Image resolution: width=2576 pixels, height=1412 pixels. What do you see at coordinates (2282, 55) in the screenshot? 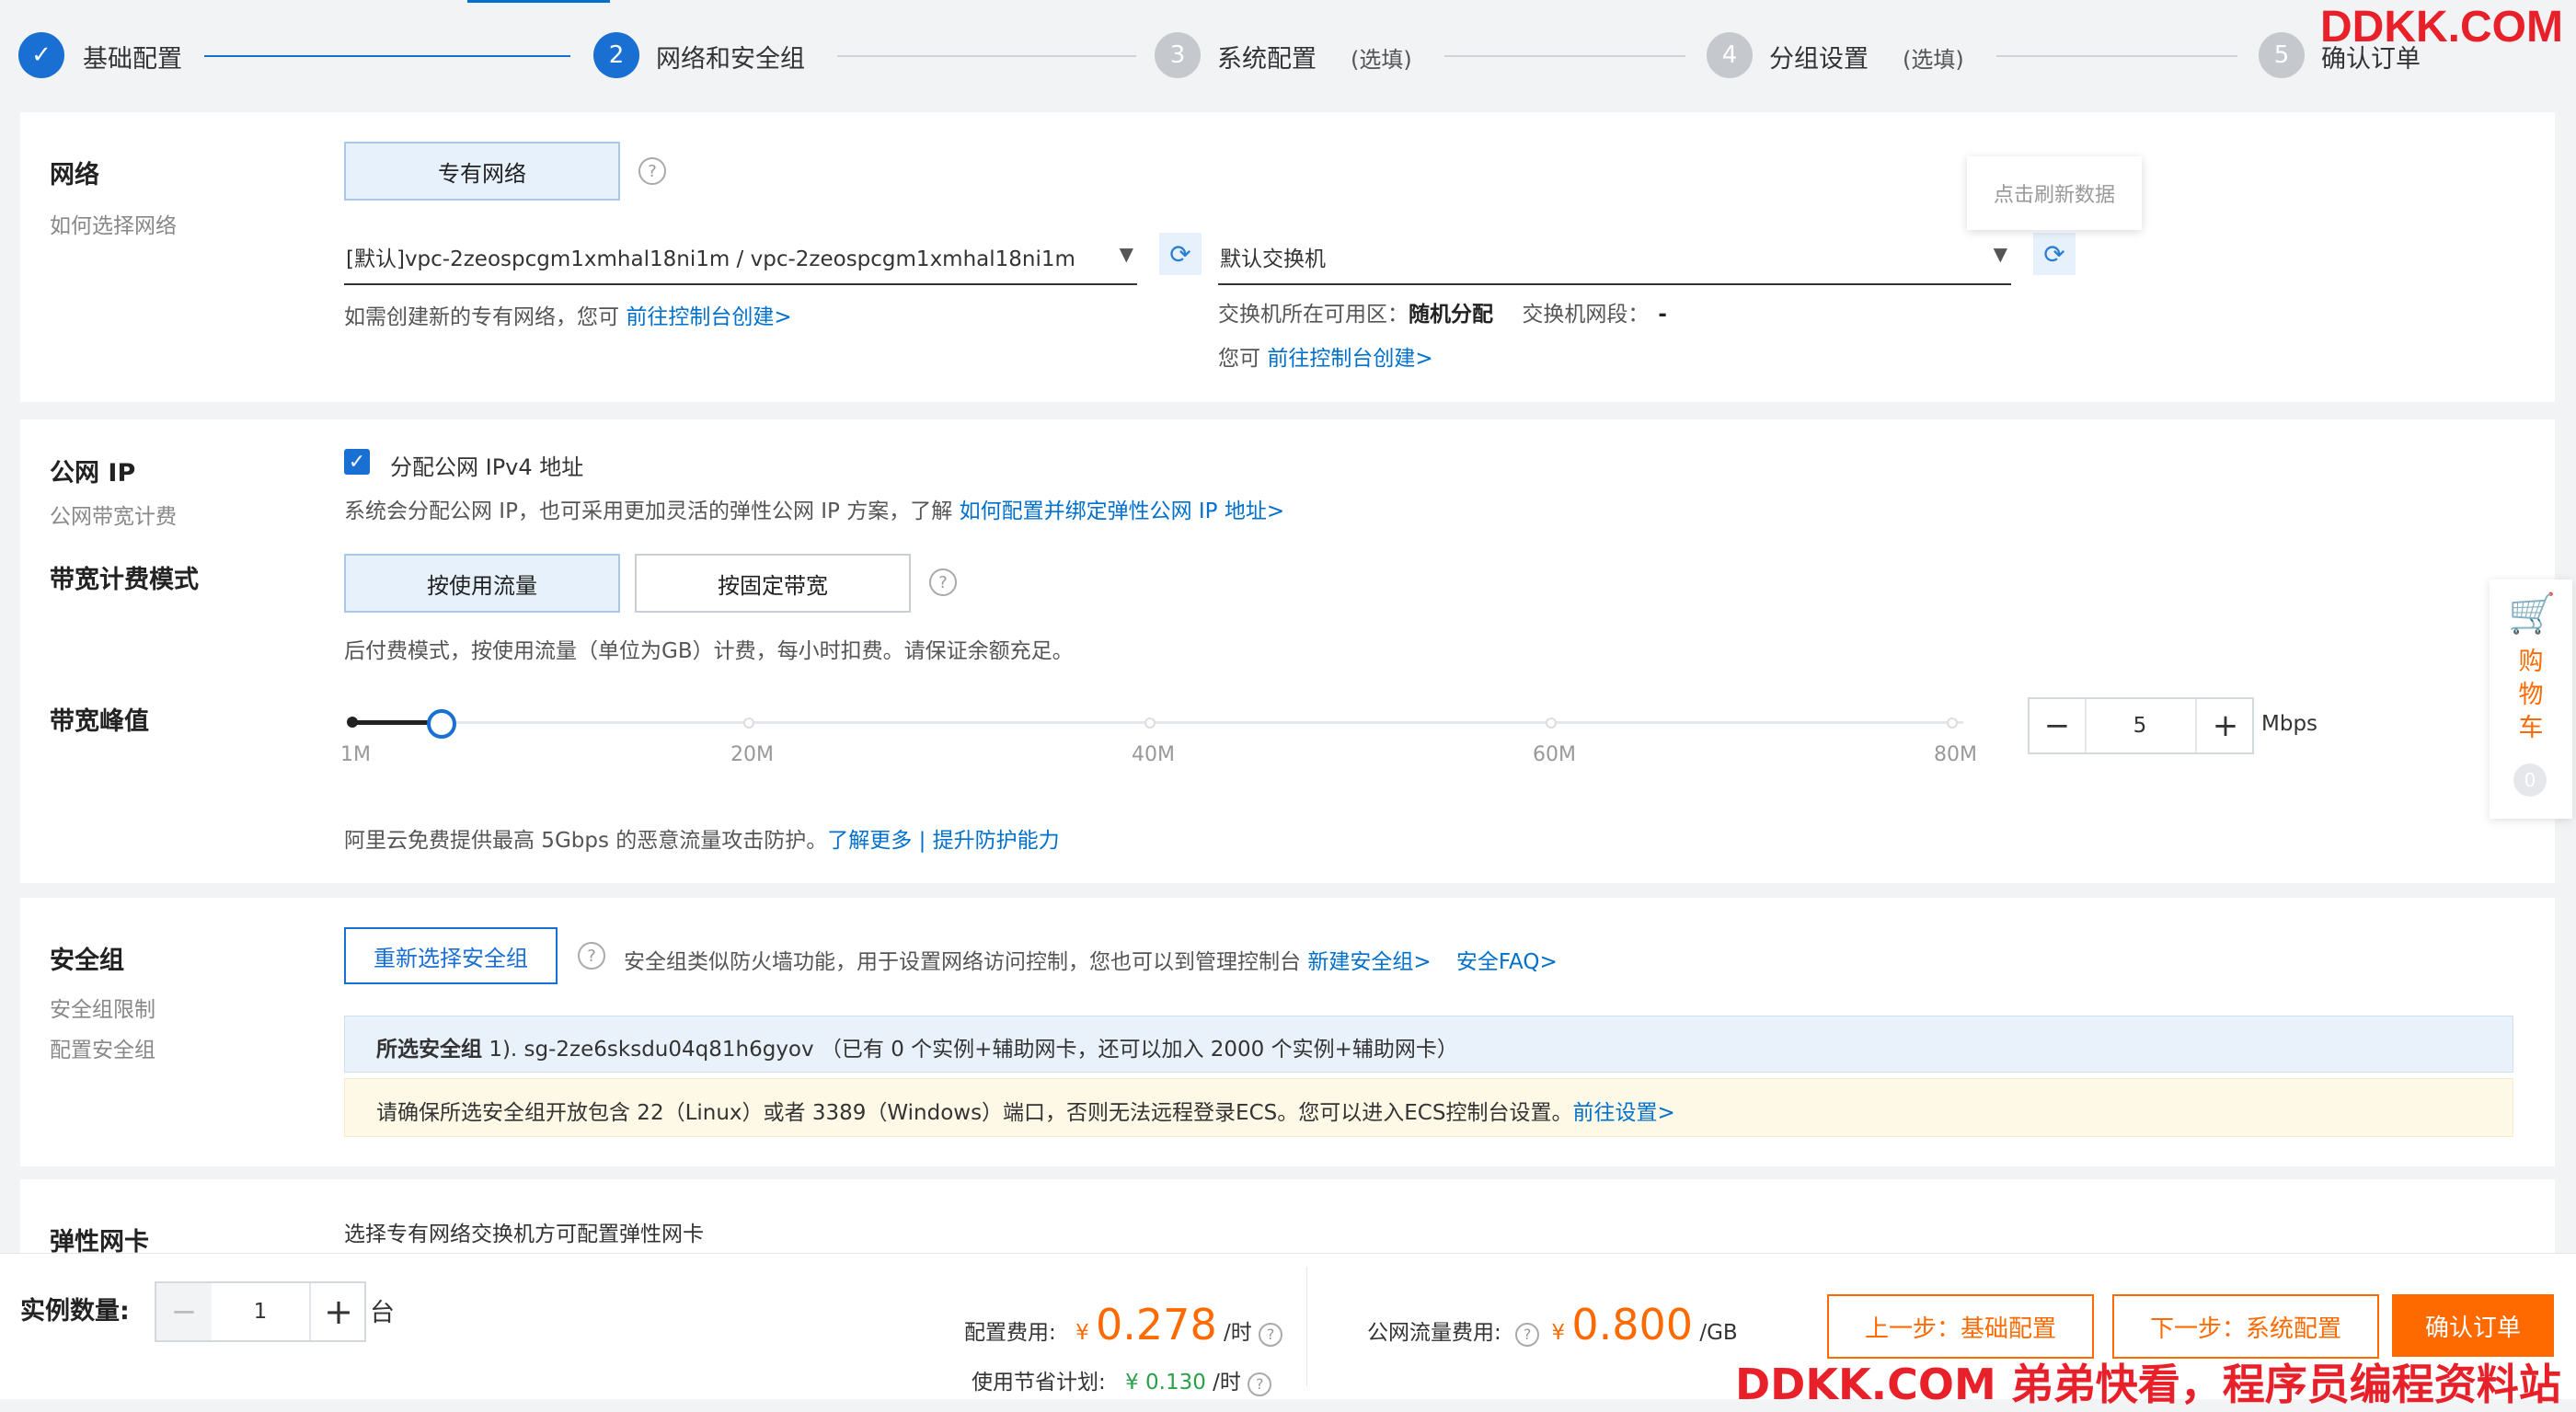
I see `step-5-circle: 5` at bounding box center [2282, 55].